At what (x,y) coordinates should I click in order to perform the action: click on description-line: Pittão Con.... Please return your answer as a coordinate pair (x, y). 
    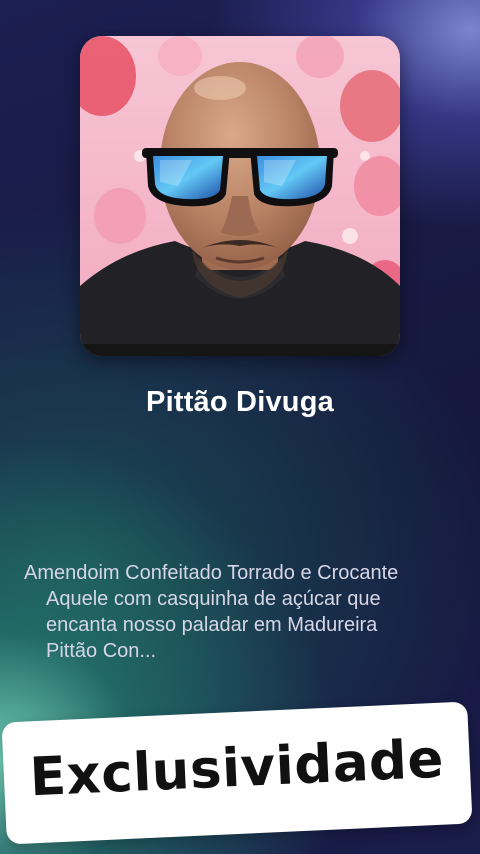
    Looking at the image, I should click on (101, 651).